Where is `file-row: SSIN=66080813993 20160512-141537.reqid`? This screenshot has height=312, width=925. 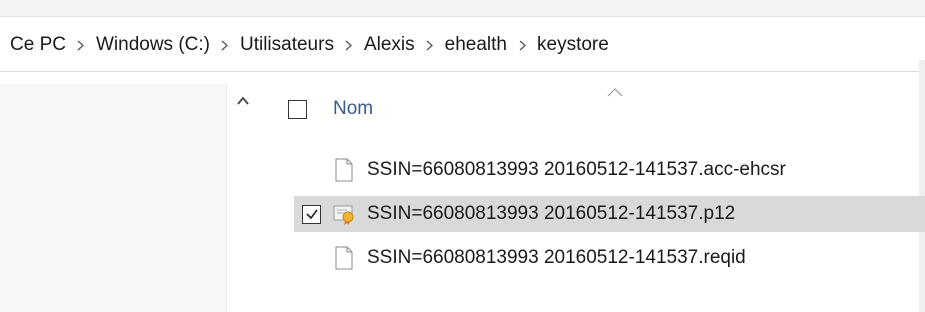 file-row: SSIN=66080813993 20160512-141537.reqid is located at coordinates (609, 258).